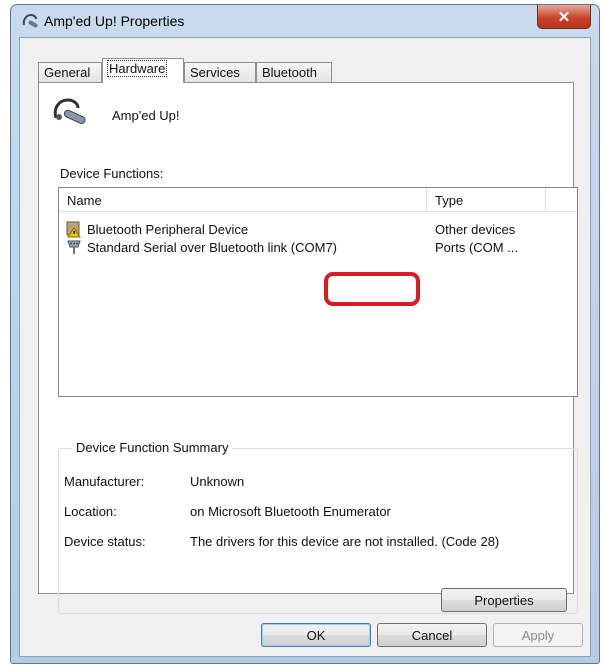 This screenshot has width=604, height=666. Describe the element at coordinates (146, 115) in the screenshot. I see `device-name: Amp'ed Up!` at that location.